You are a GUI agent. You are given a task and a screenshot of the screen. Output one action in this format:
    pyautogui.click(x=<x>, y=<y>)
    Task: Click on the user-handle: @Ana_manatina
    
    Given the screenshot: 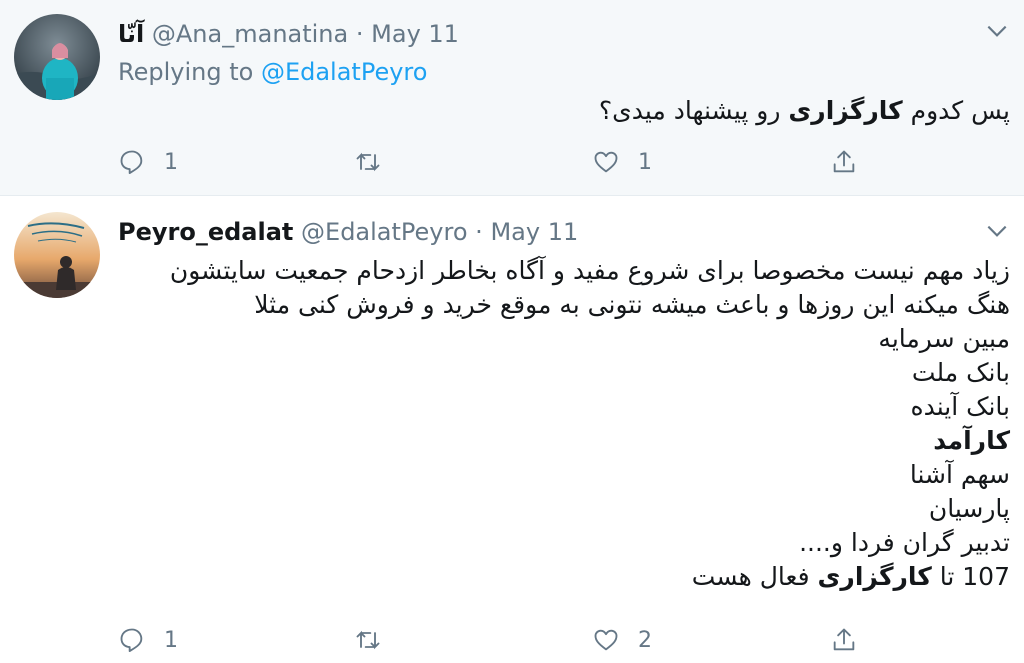 What is the action you would take?
    pyautogui.click(x=250, y=34)
    